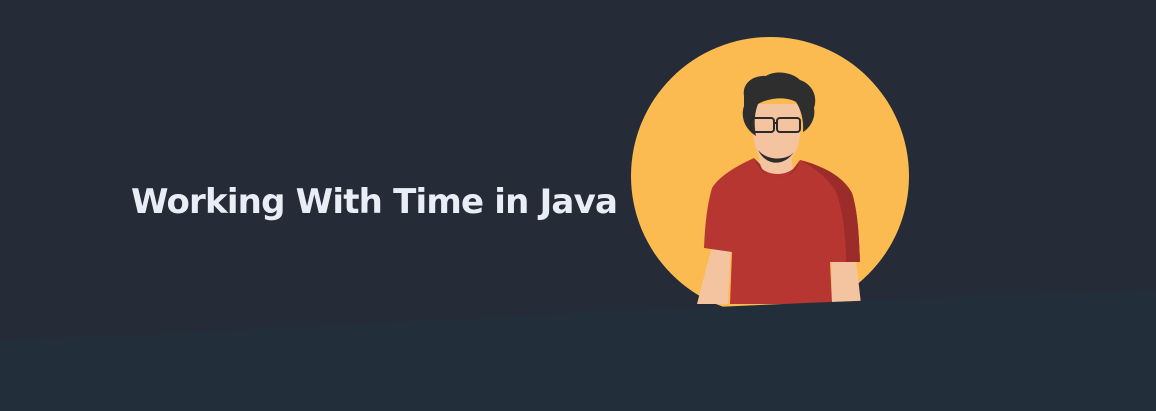  I want to click on right-arm, so click(846, 281).